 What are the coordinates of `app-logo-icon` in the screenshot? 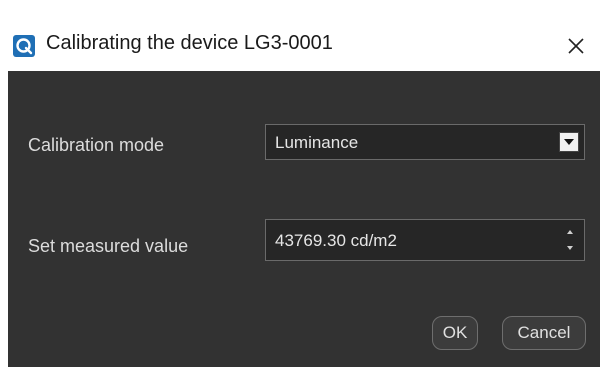 It's located at (24, 46).